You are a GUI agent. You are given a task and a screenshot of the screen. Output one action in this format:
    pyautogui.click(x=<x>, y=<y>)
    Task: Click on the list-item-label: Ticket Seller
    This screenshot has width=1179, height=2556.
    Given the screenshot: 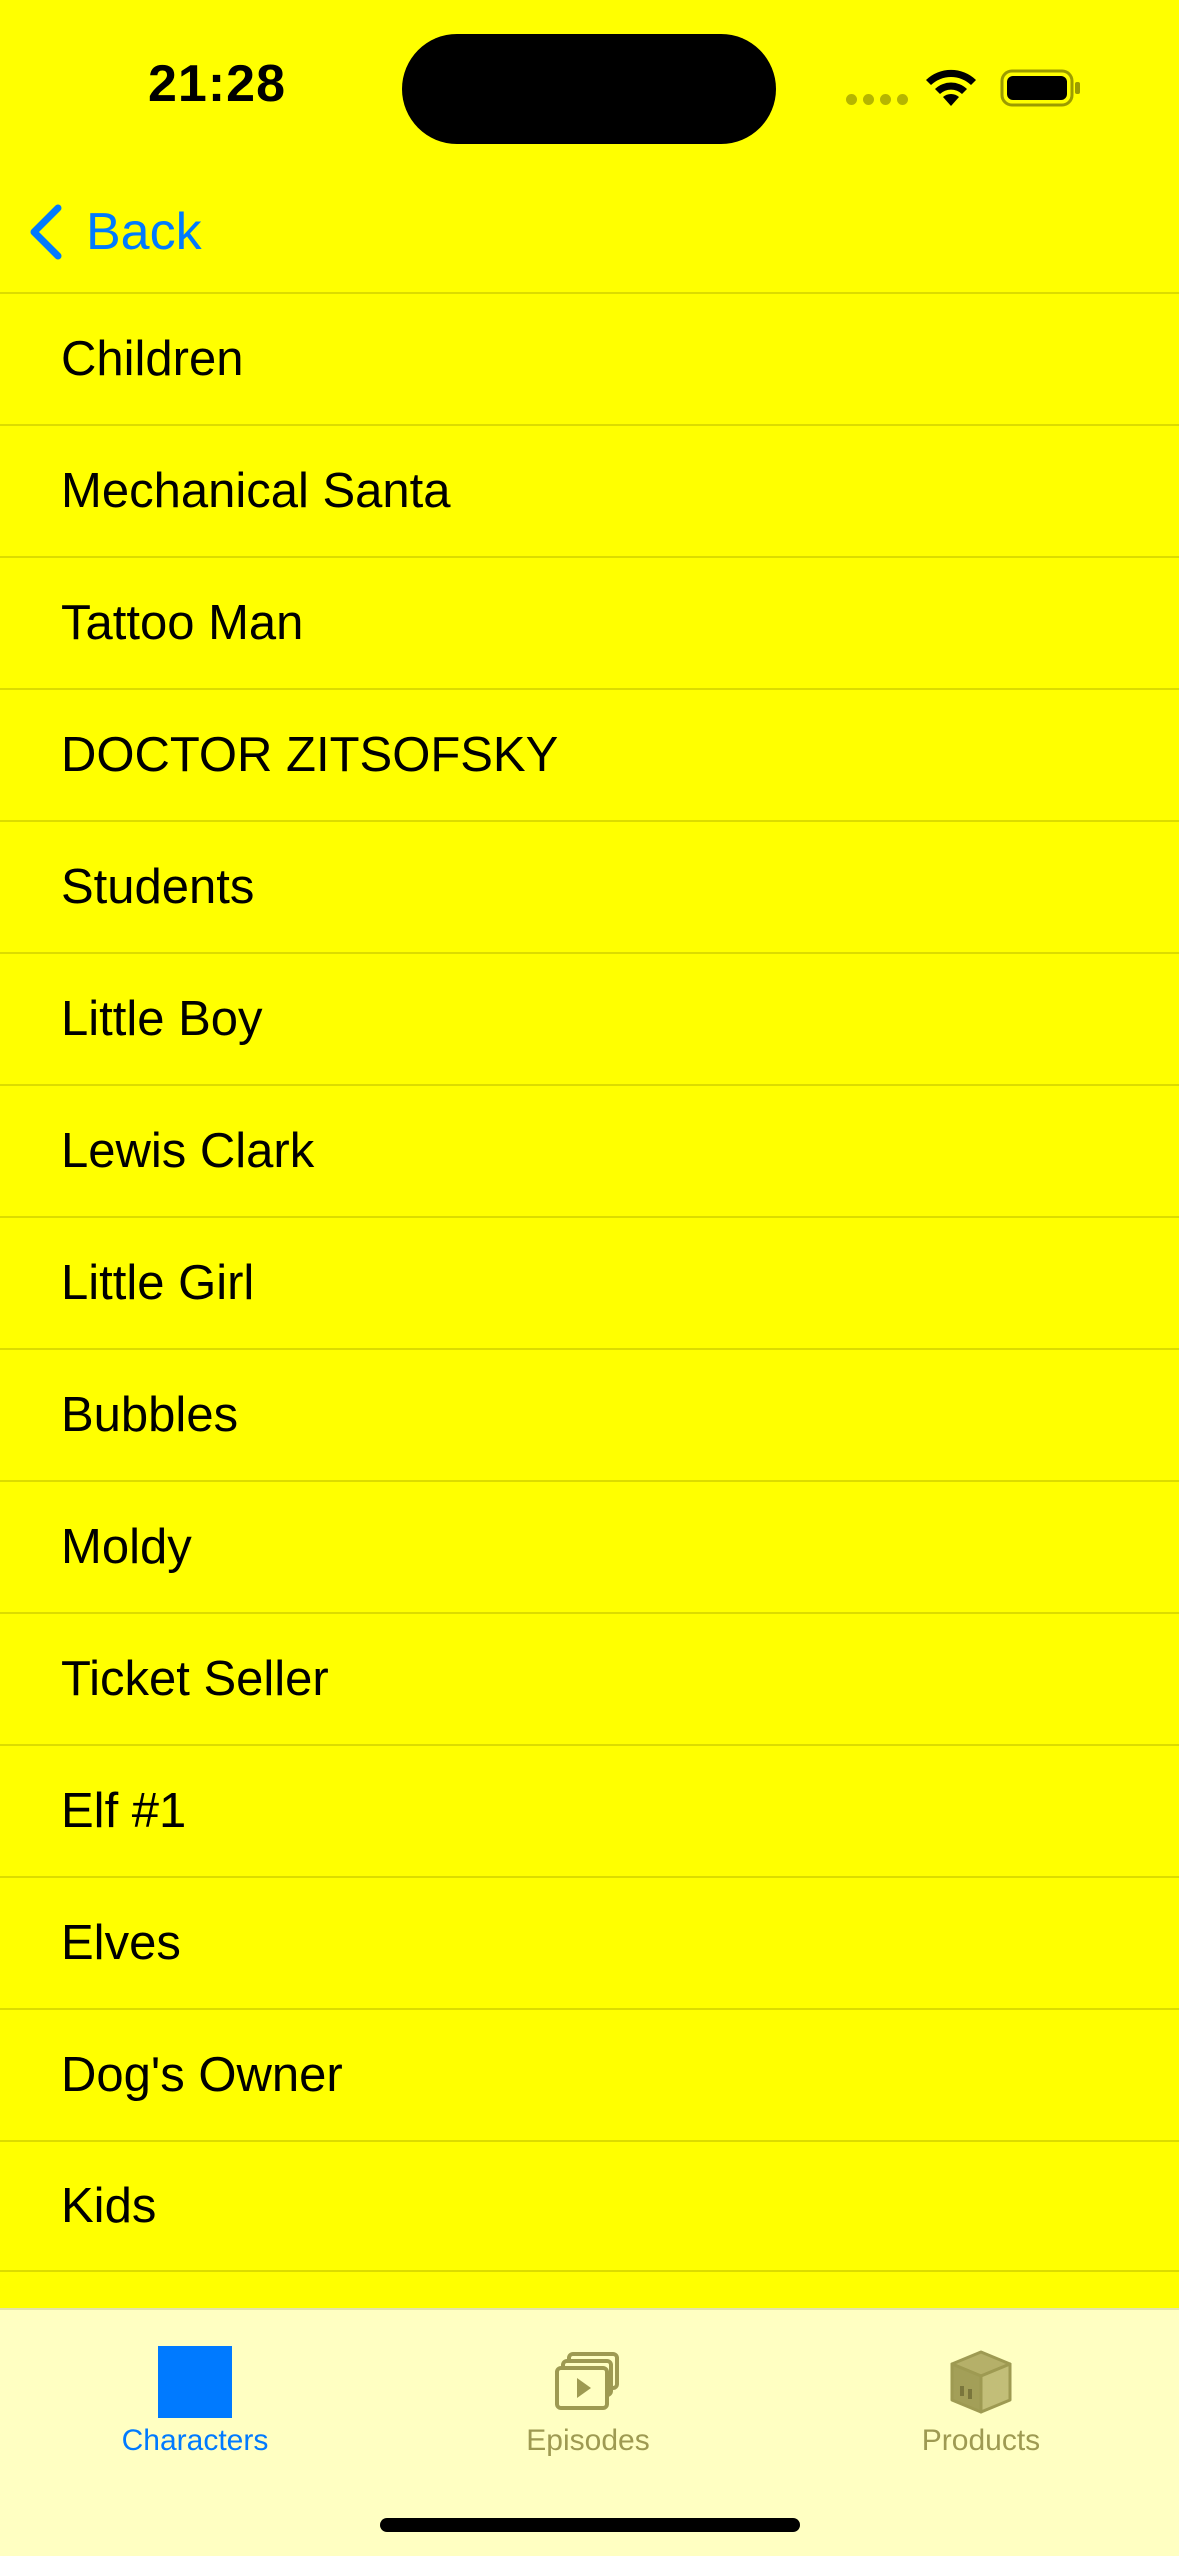 What is the action you would take?
    pyautogui.click(x=195, y=1679)
    